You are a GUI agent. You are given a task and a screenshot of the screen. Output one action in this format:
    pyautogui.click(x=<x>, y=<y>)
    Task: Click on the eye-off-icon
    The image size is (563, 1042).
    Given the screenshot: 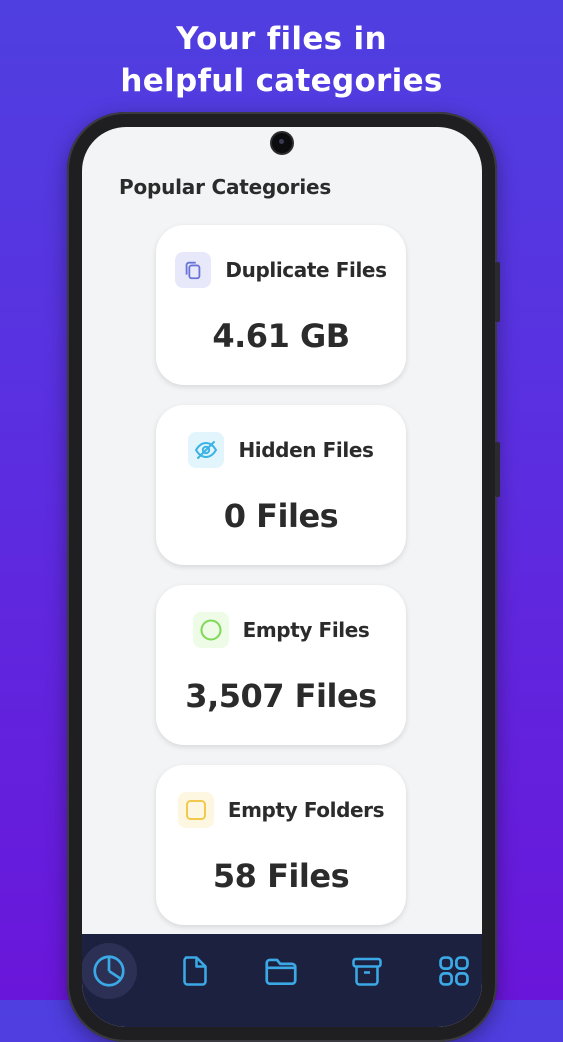 What is the action you would take?
    pyautogui.click(x=206, y=450)
    